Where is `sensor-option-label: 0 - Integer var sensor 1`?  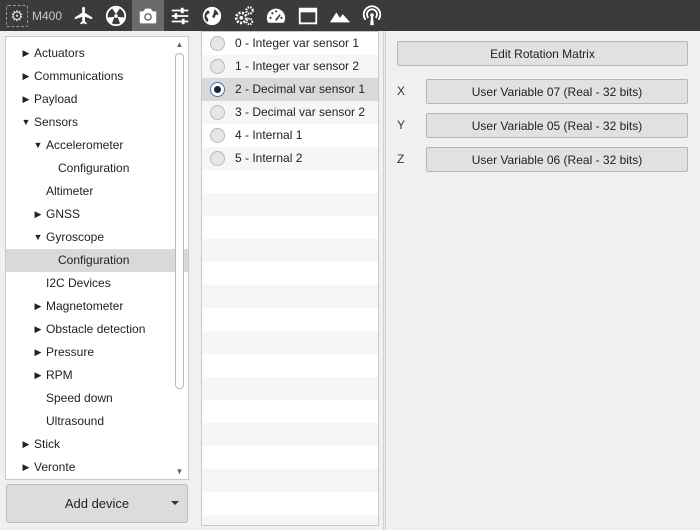 sensor-option-label: 0 - Integer var sensor 1 is located at coordinates (297, 43).